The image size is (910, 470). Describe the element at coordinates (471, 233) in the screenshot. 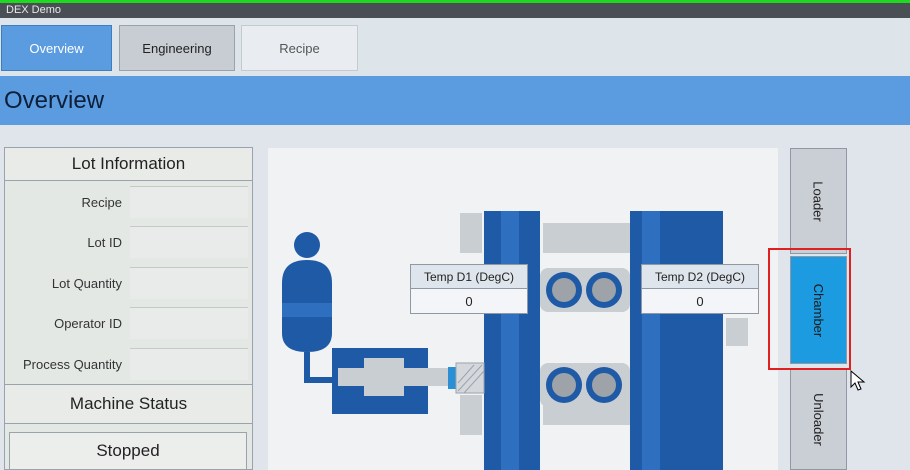

I see `rail-left-top` at that location.